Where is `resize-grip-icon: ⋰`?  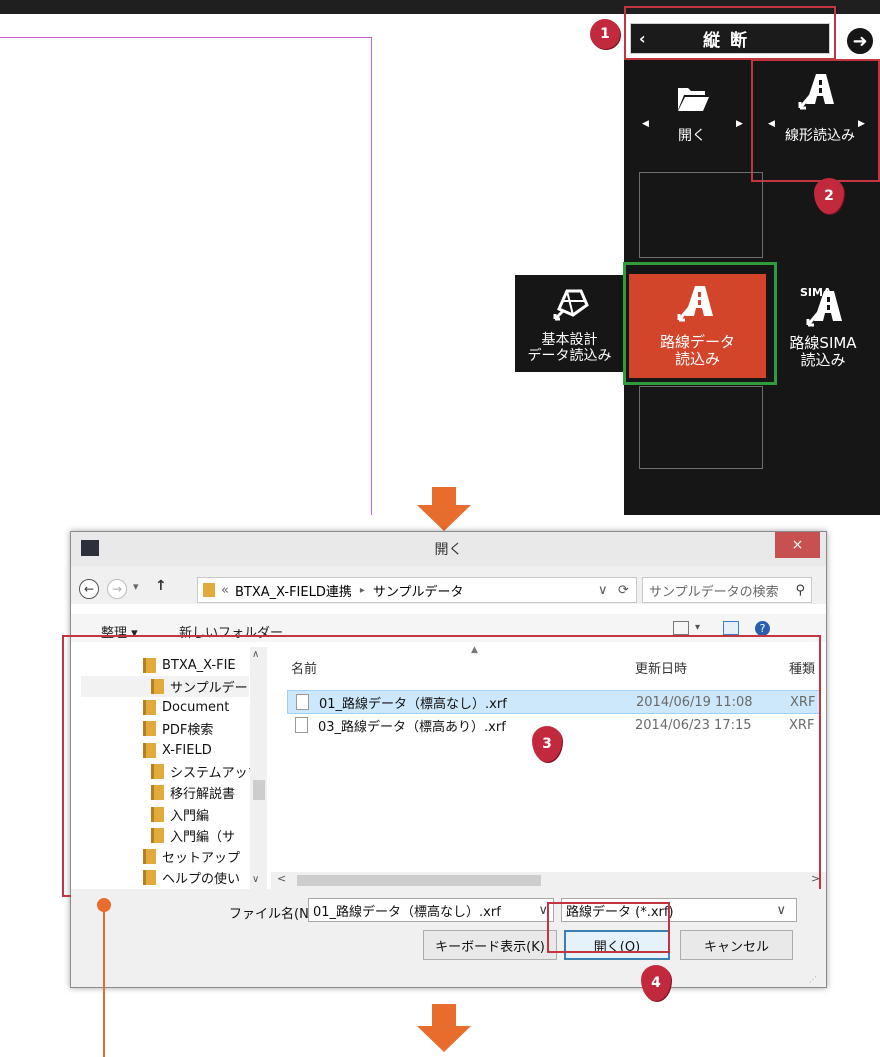 resize-grip-icon: ⋰ is located at coordinates (813, 979).